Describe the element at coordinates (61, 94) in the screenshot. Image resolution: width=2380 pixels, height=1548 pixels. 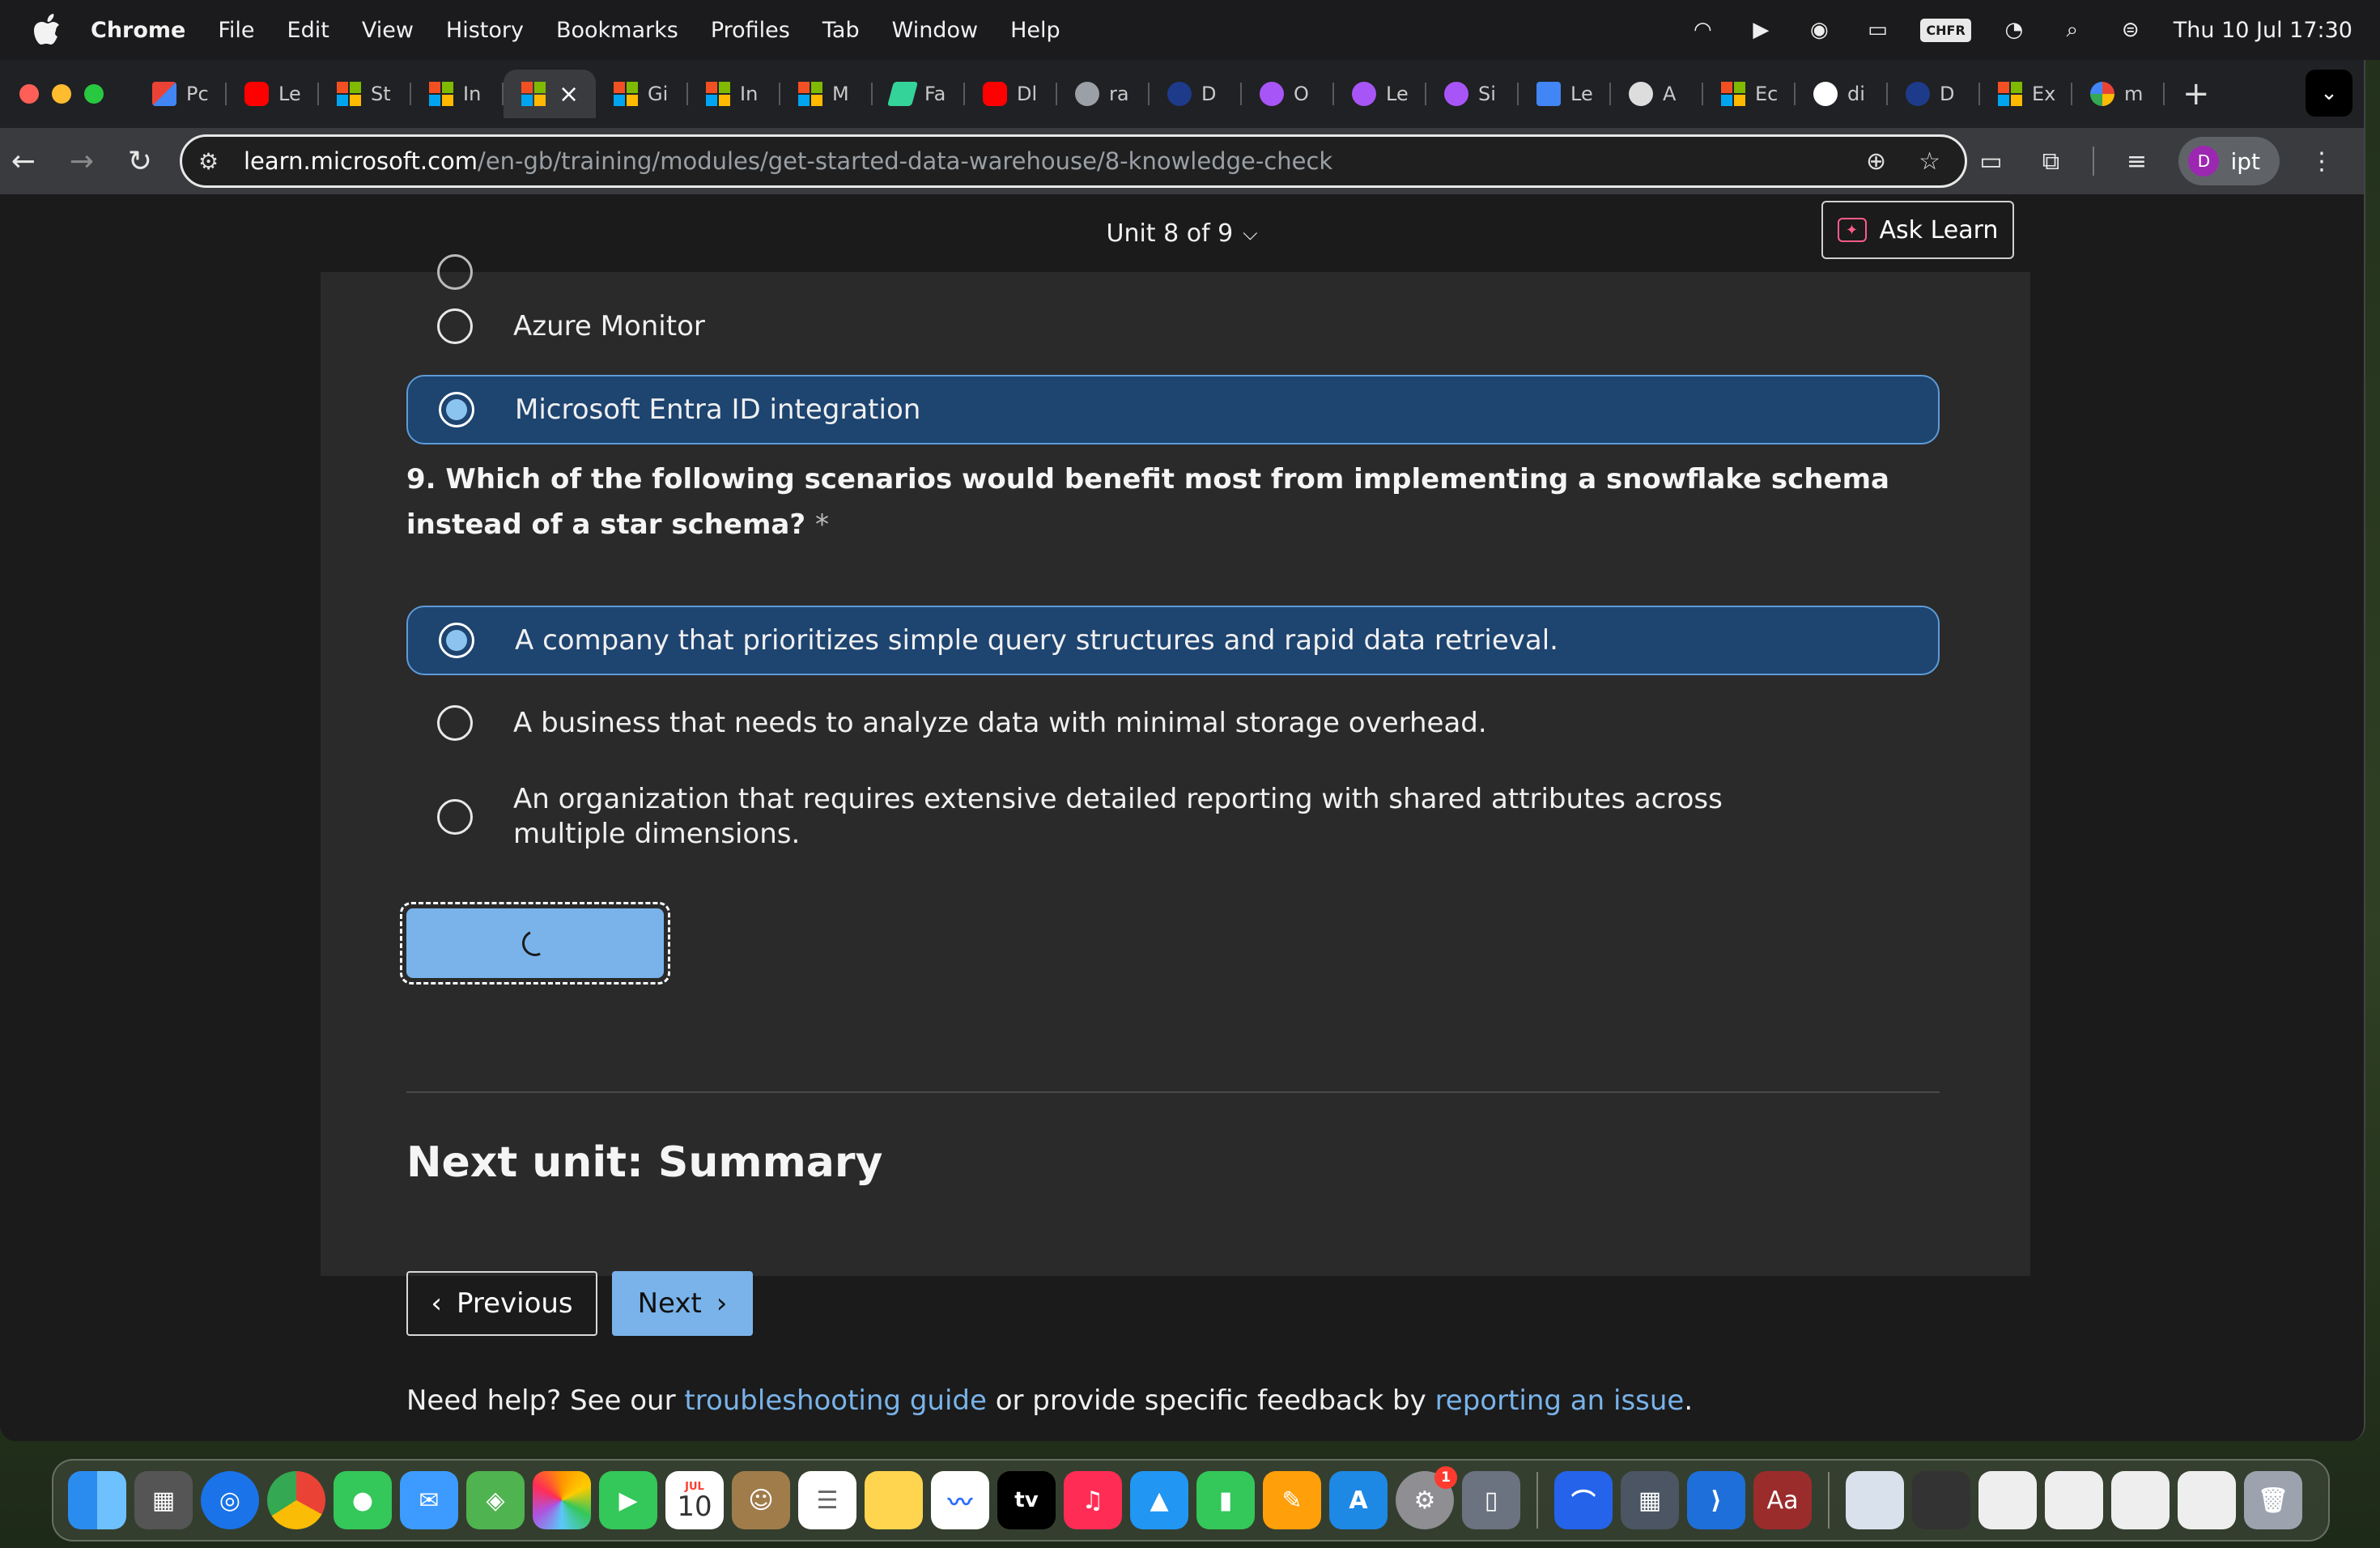
I see `minimize-window-button` at that location.